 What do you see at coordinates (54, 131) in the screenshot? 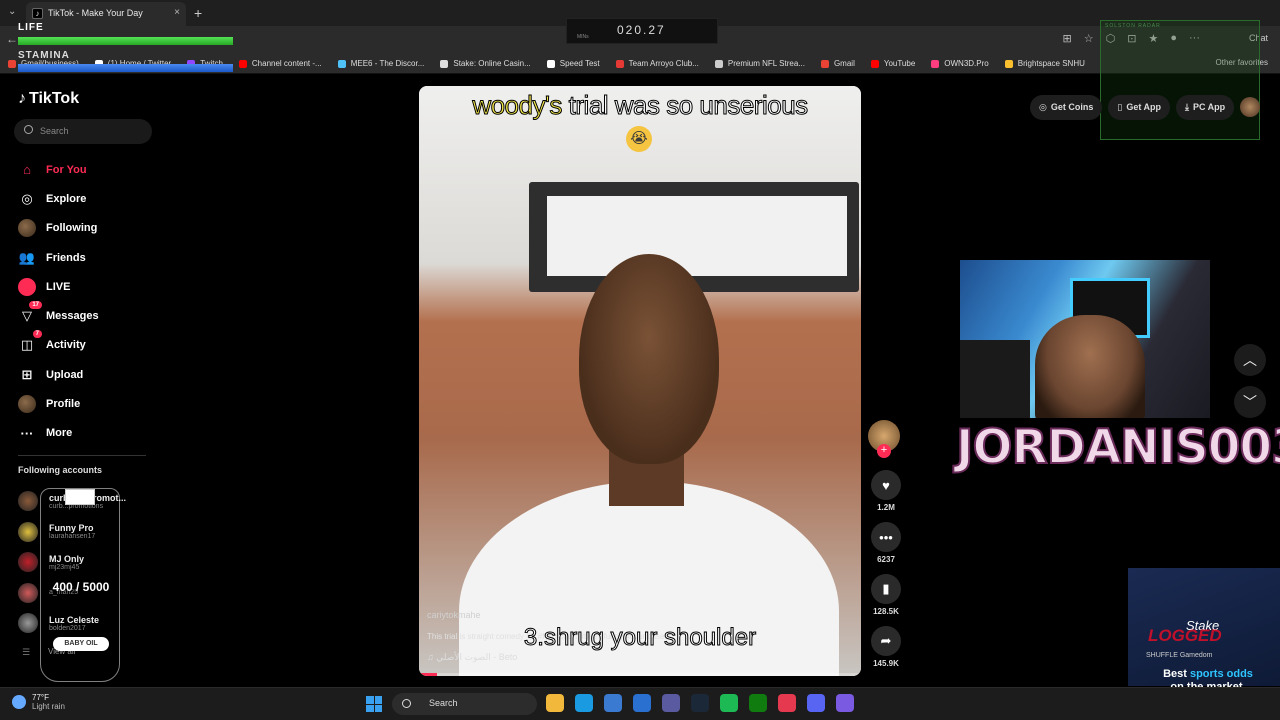
I see `search-placeholder: Search` at bounding box center [54, 131].